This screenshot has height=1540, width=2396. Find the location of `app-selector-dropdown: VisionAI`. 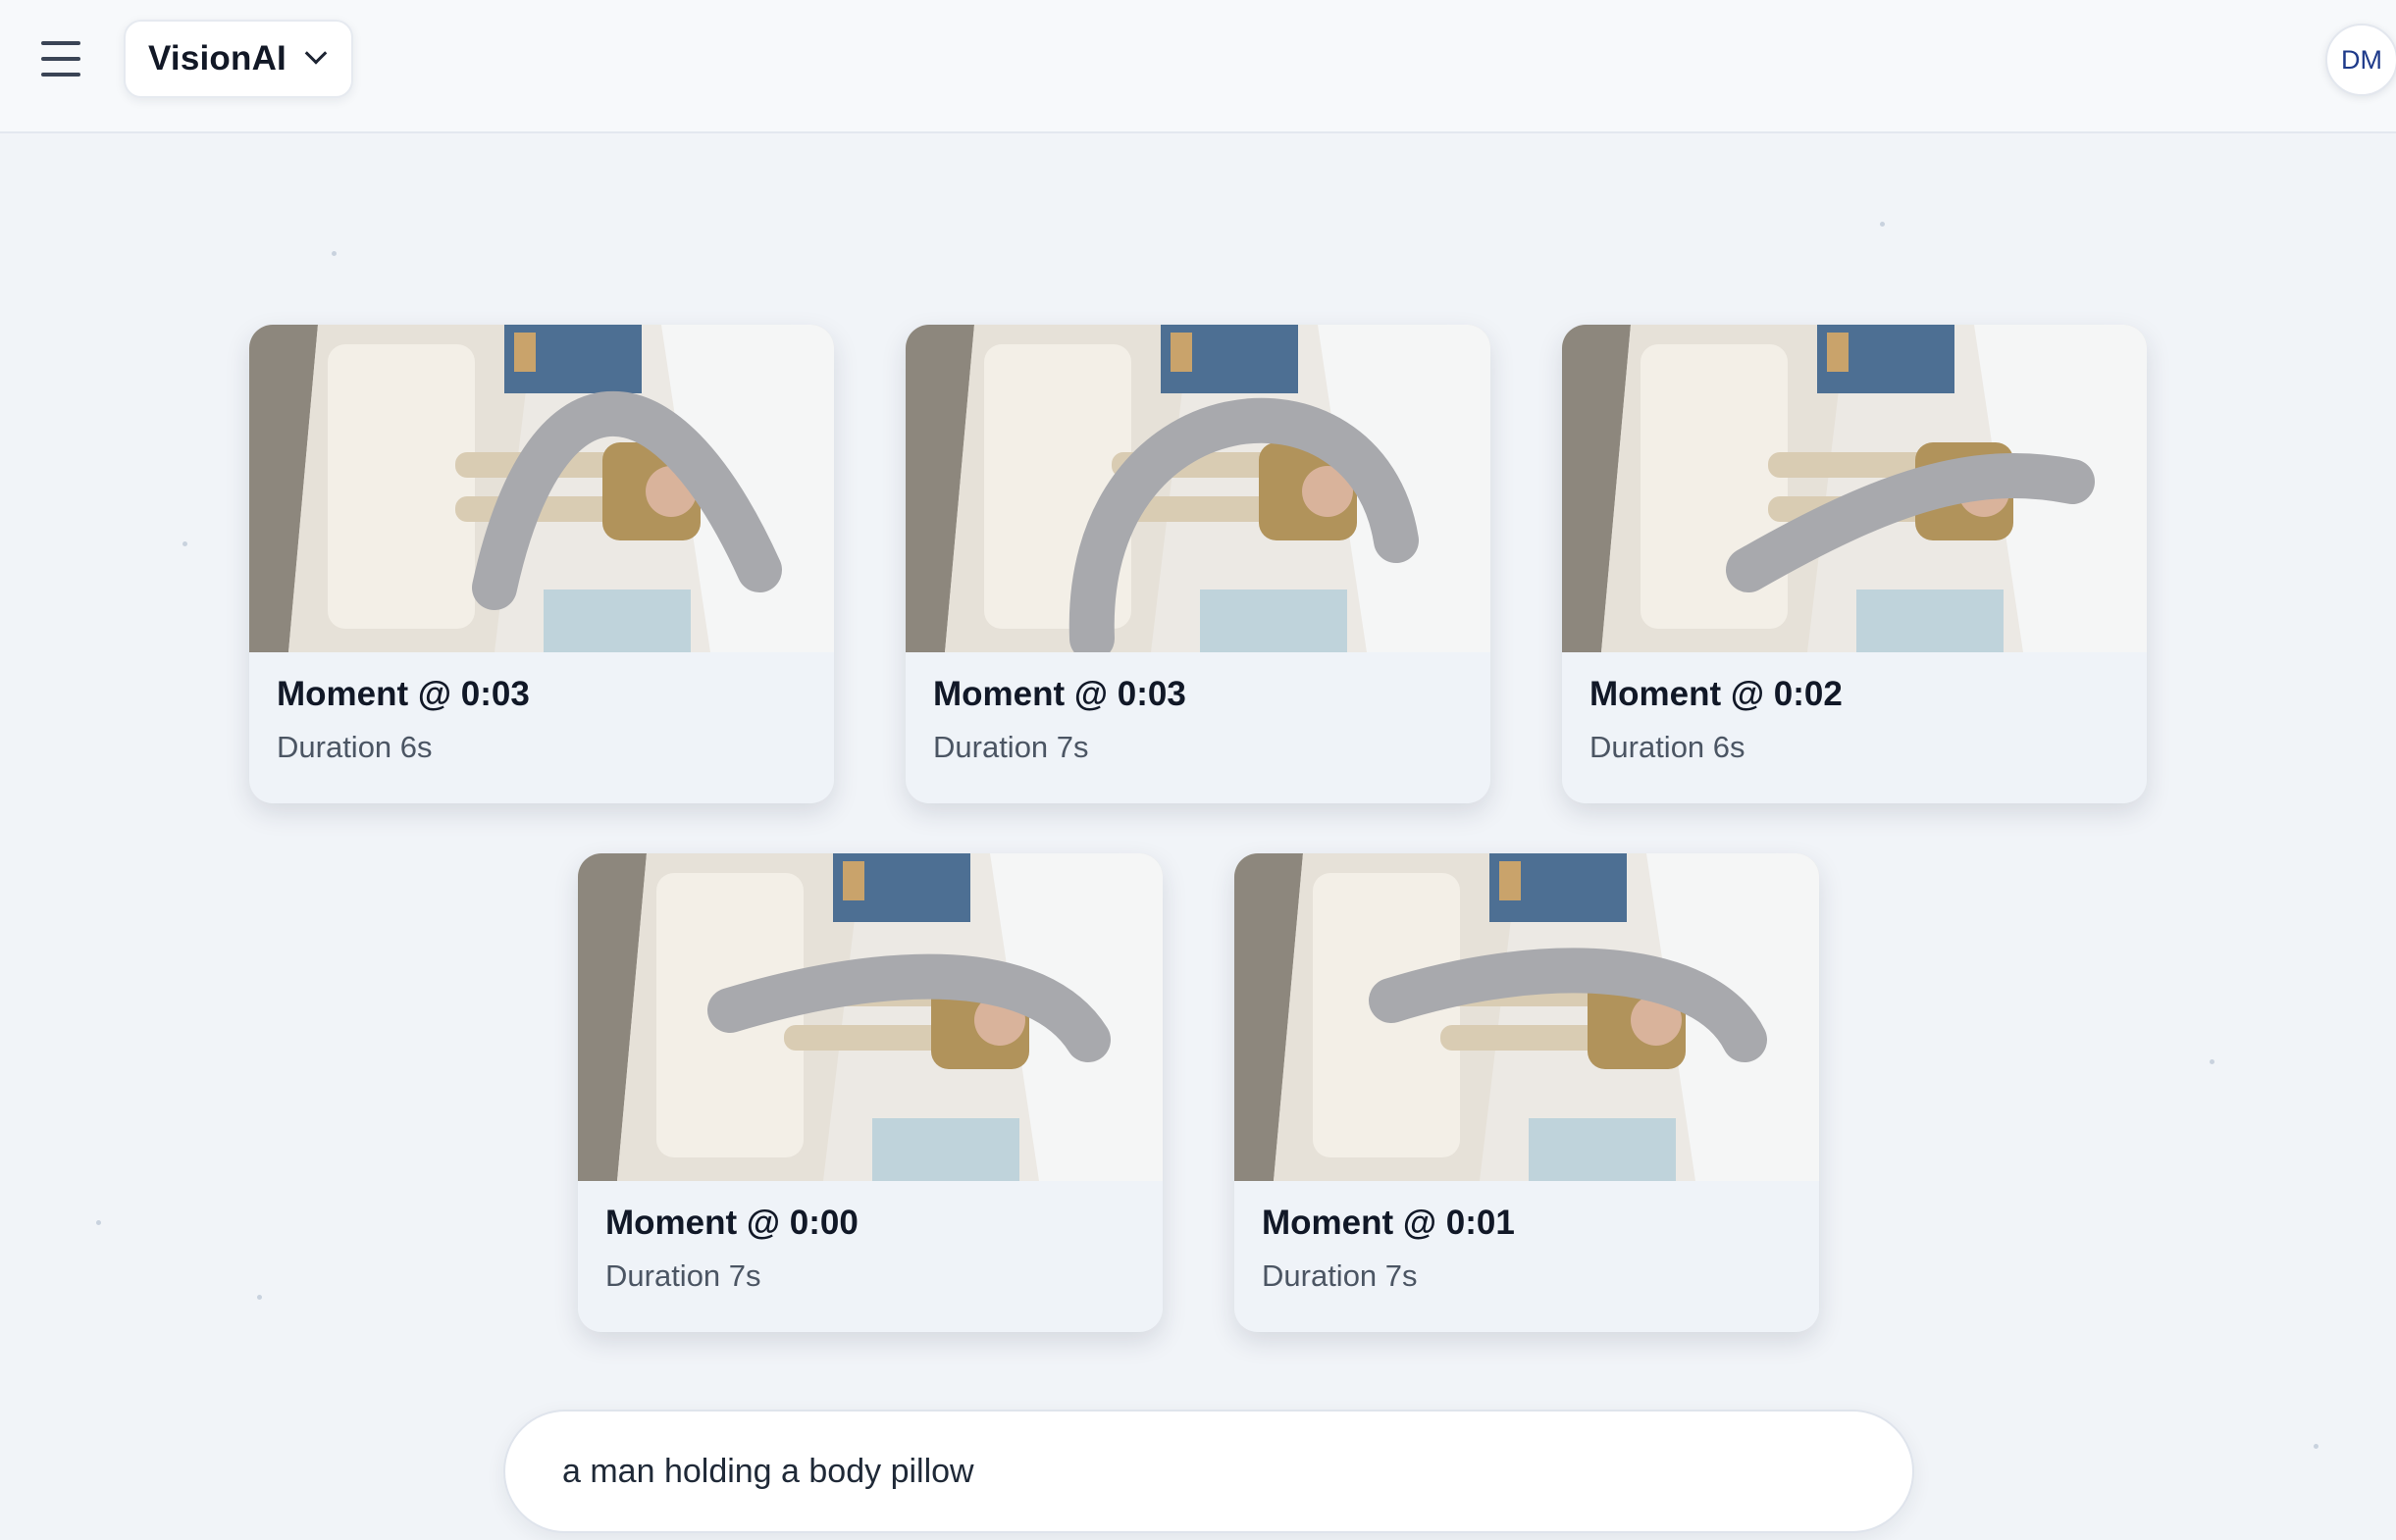

app-selector-dropdown: VisionAI is located at coordinates (238, 59).